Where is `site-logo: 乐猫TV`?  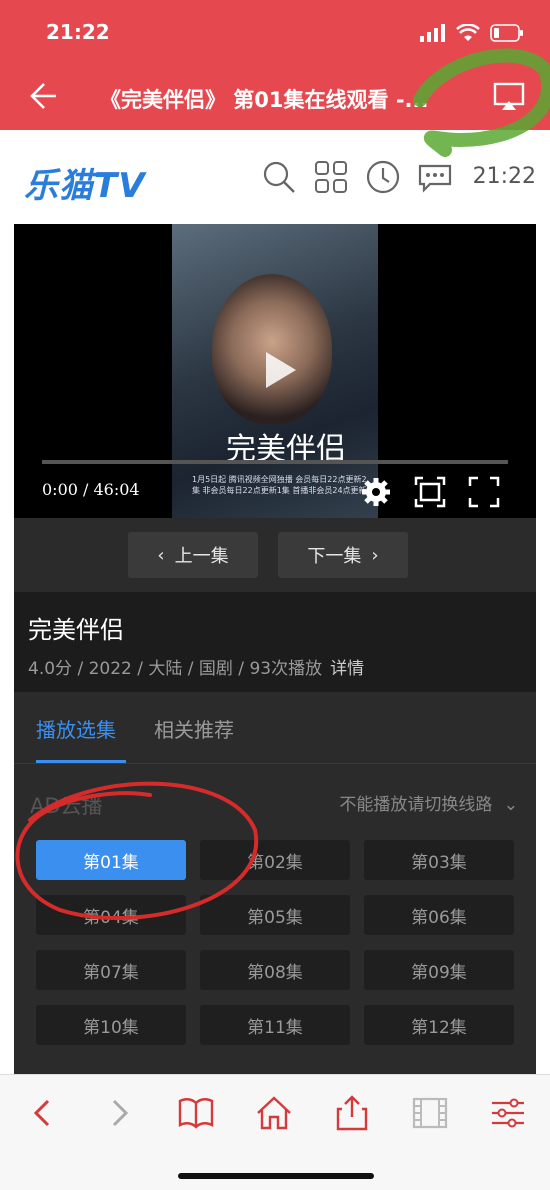
site-logo: 乐猫TV is located at coordinates (85, 182).